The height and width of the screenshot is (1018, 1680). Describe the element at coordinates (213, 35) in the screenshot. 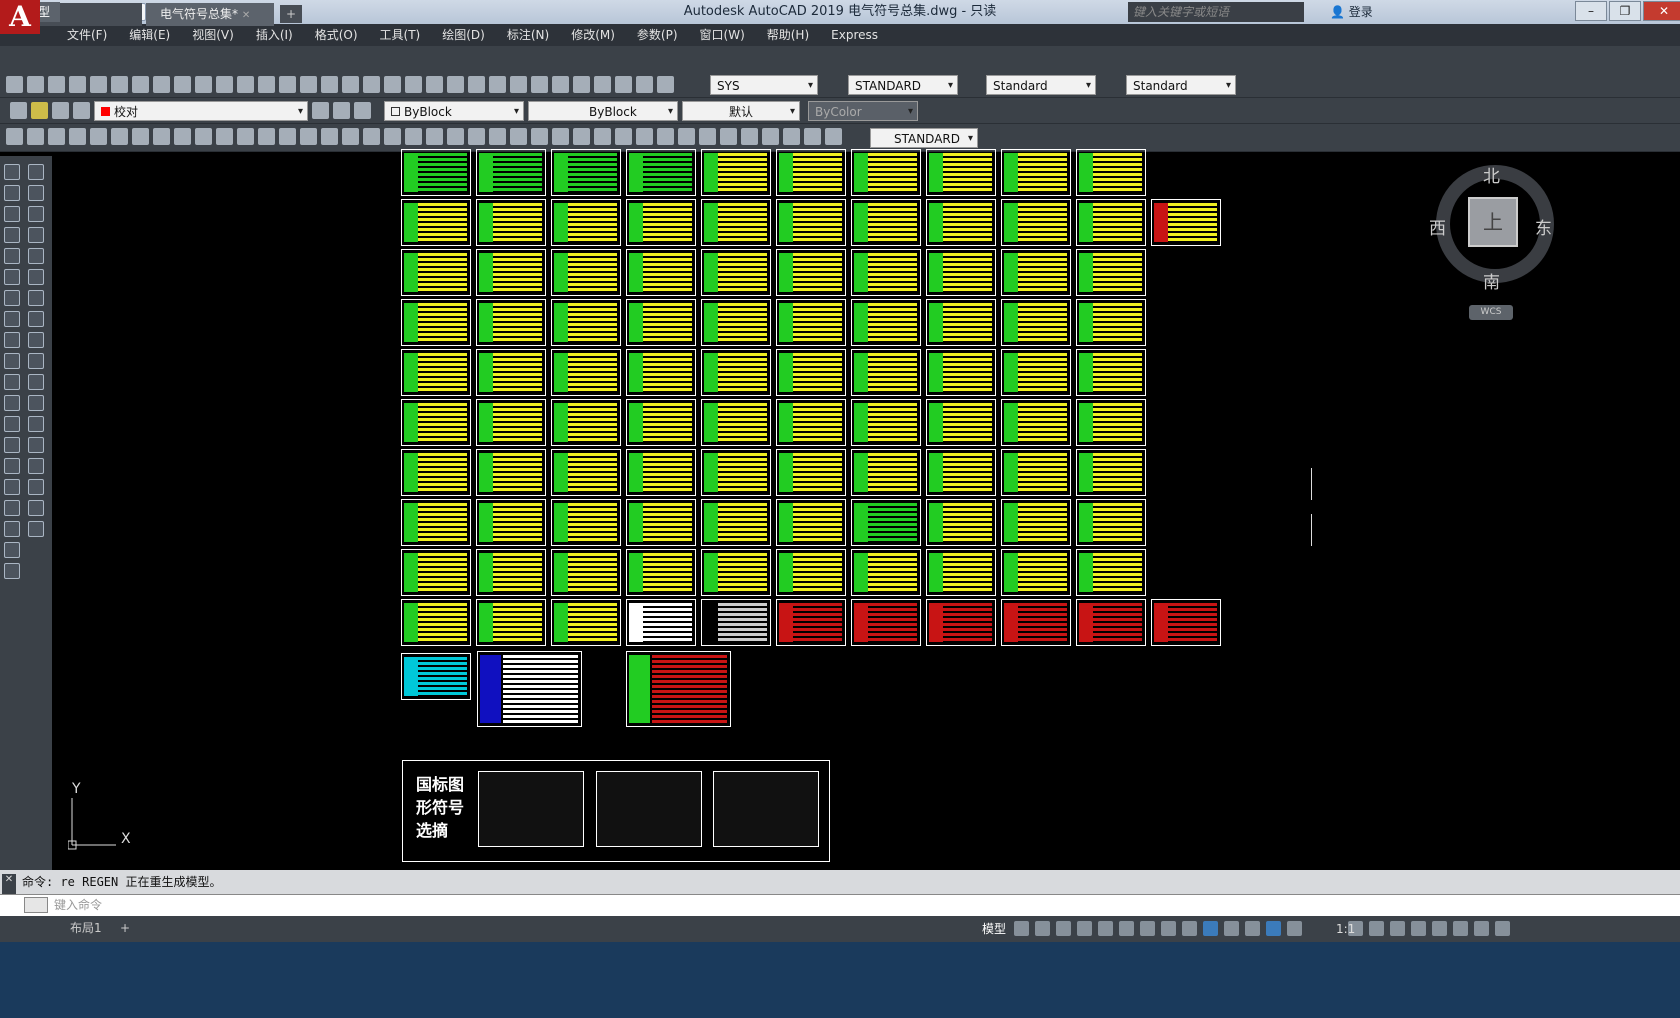

I see `menu-view: 视图(V)` at that location.